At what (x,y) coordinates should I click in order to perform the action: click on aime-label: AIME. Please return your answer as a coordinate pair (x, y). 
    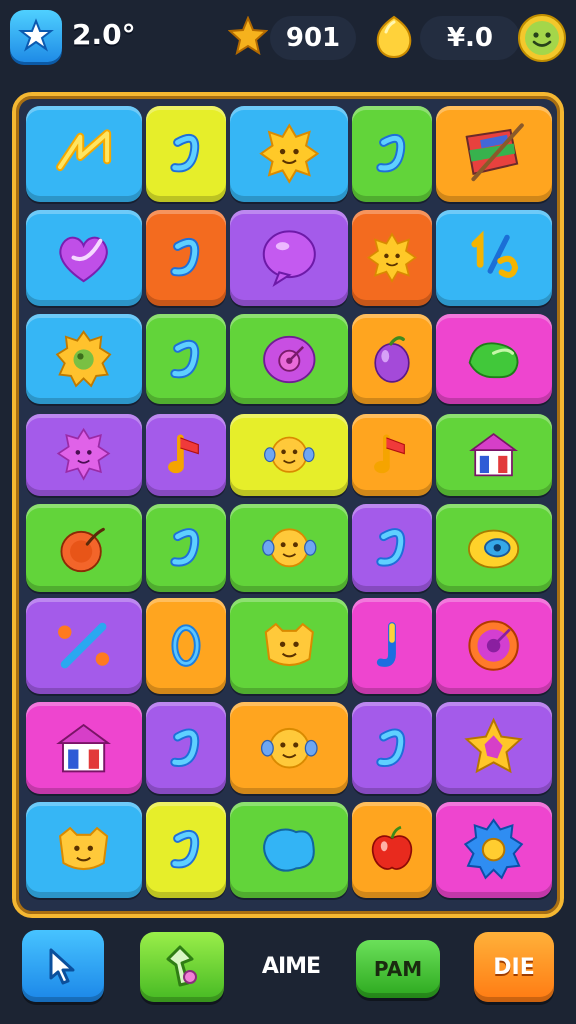
    Looking at the image, I should click on (291, 966).